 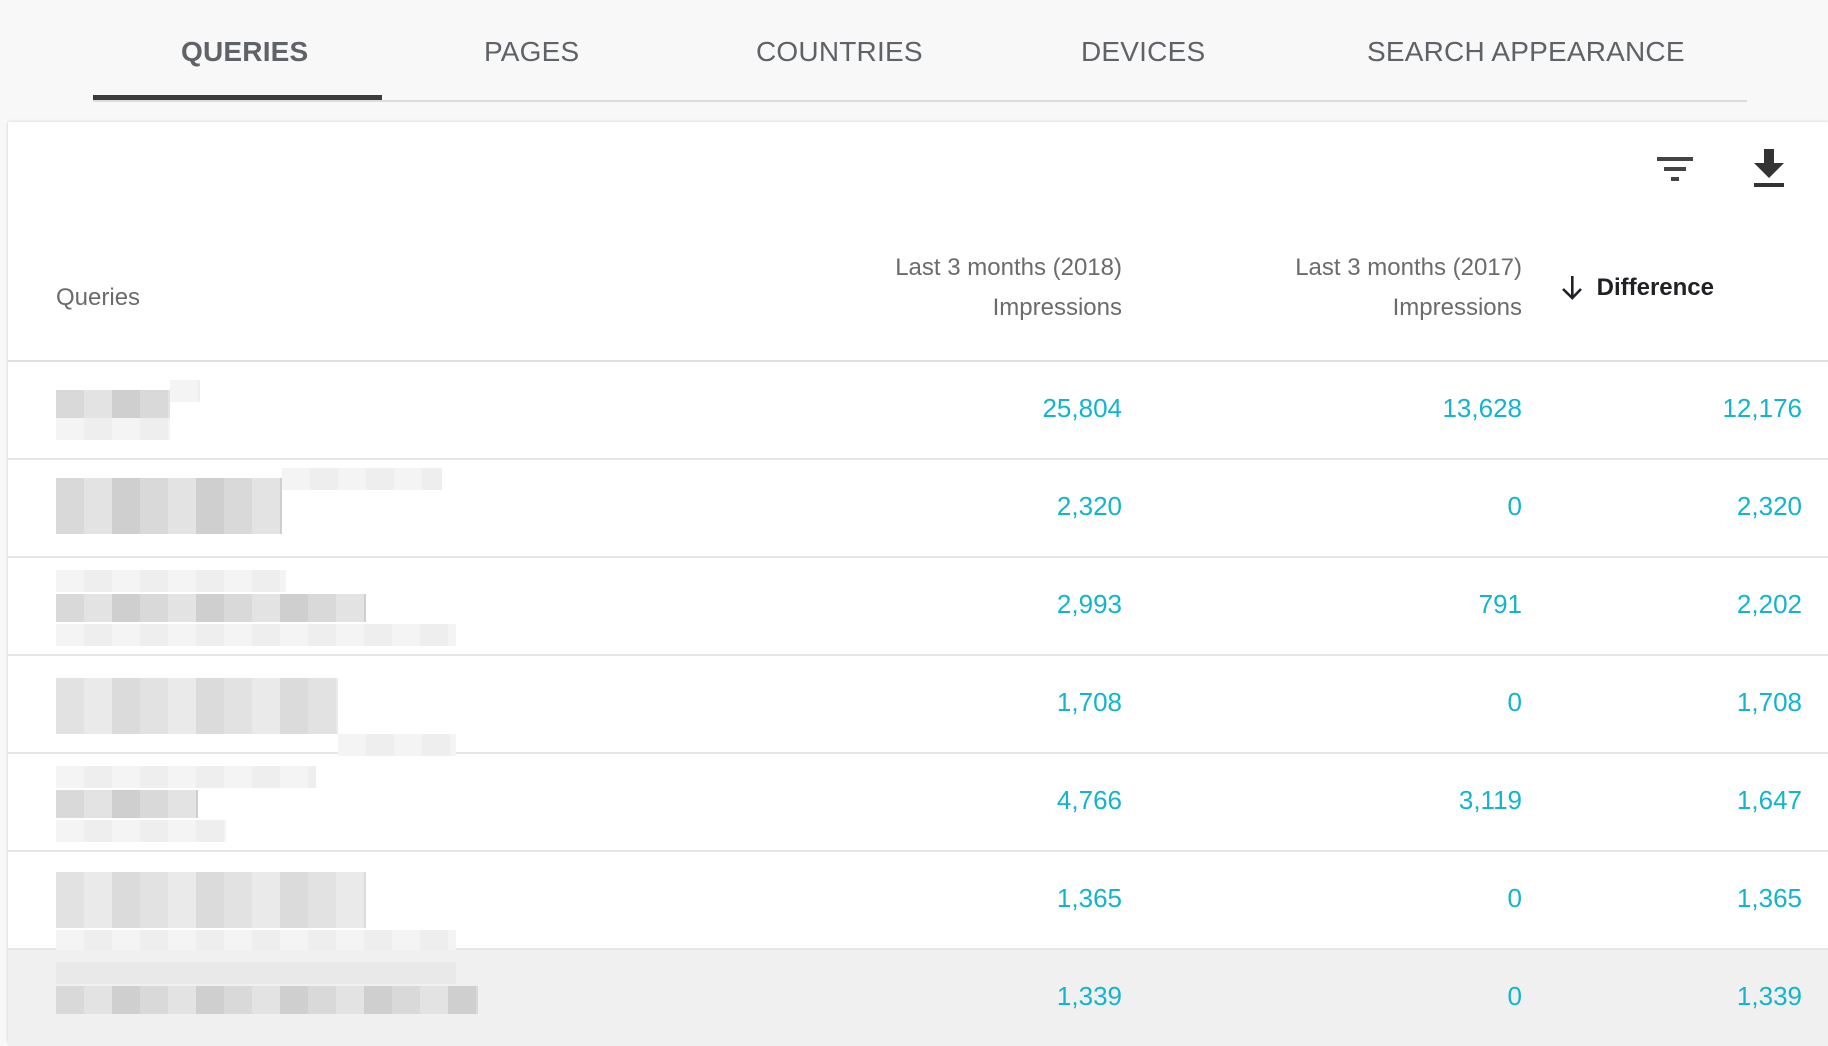 What do you see at coordinates (1089, 800) in the screenshot?
I see `impressions-2018: 4,766` at bounding box center [1089, 800].